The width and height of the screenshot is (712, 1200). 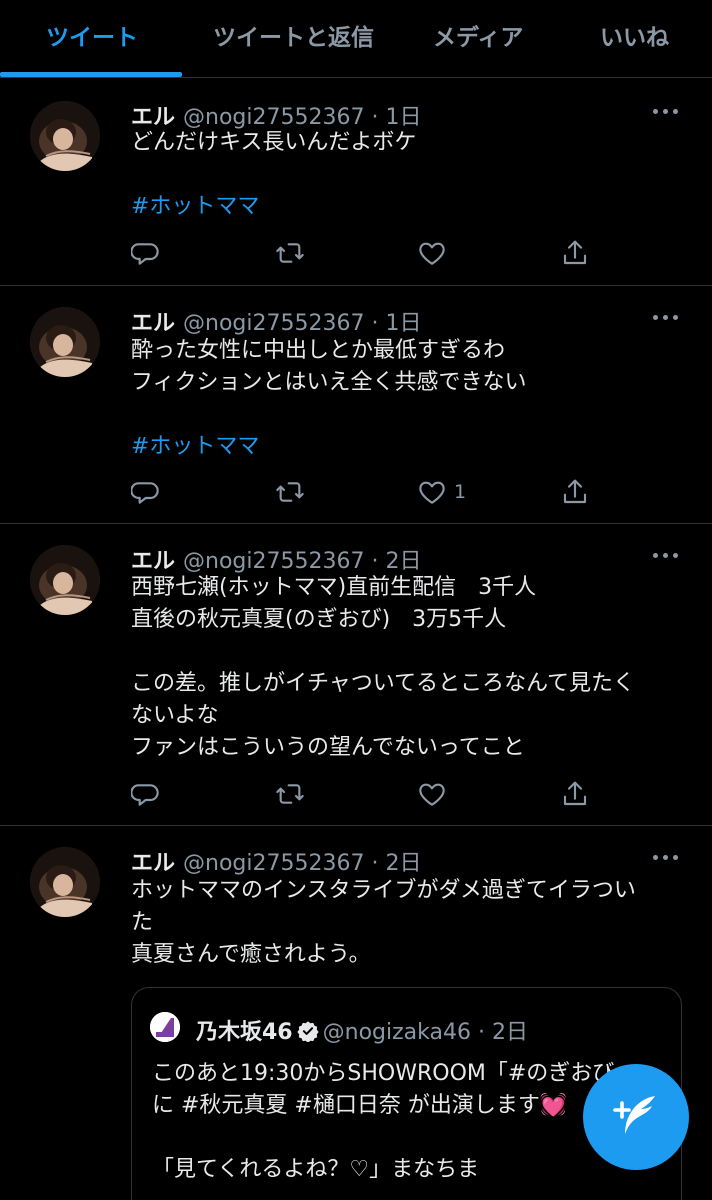 I want to click on like-count: 1, so click(x=460, y=492).